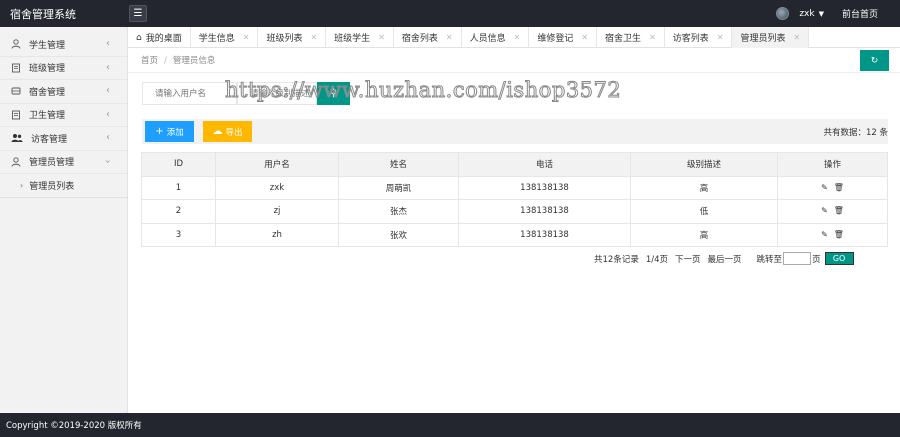  Describe the element at coordinates (277, 93) in the screenshot. I see `level-search-input` at that location.